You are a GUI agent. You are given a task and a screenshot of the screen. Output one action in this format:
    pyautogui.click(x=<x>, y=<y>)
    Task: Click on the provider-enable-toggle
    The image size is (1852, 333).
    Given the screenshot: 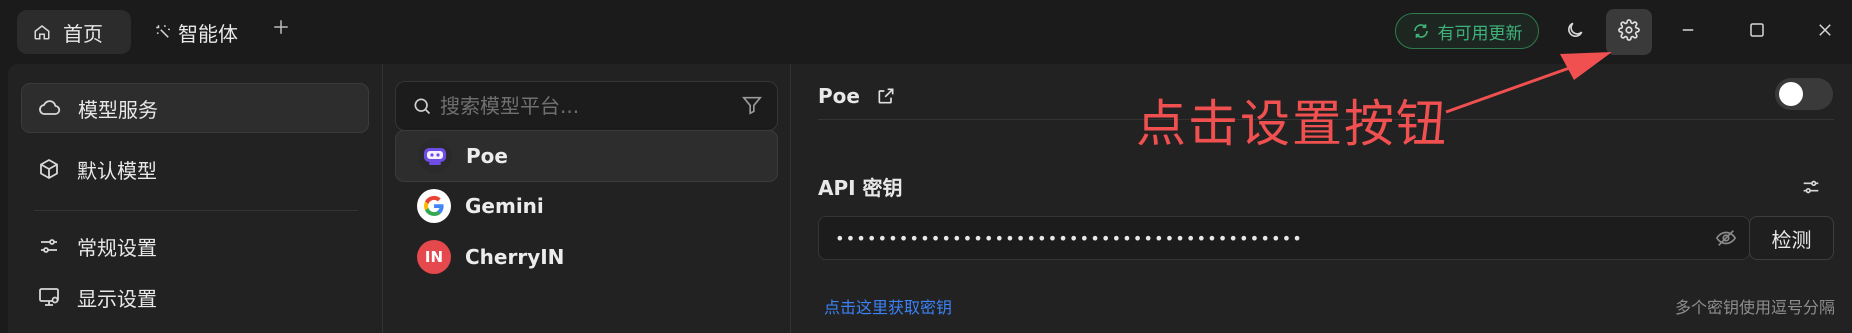 What is the action you would take?
    pyautogui.click(x=1804, y=94)
    